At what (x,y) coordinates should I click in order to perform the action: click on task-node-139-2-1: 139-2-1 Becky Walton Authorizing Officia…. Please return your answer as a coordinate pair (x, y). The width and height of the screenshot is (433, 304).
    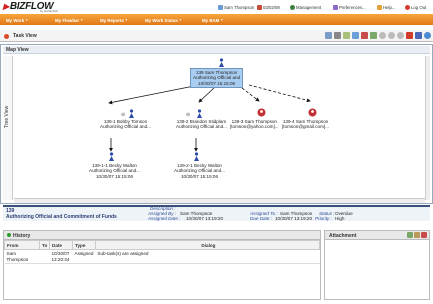
    Looking at the image, I should click on (199, 171).